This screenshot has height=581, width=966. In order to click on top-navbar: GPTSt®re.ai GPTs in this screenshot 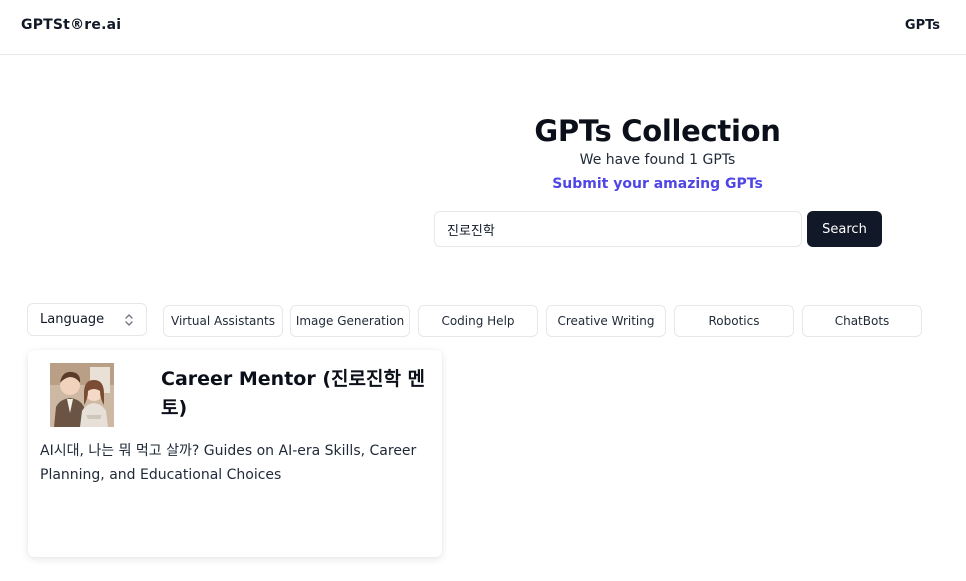, I will do `click(483, 27)`.